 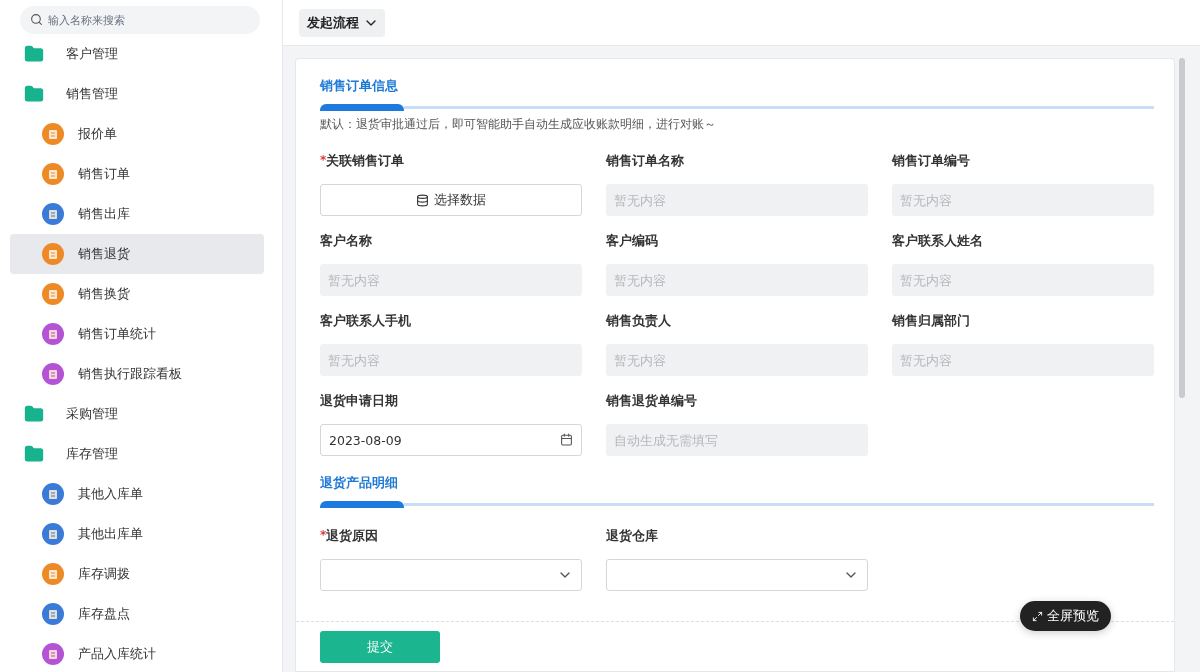 What do you see at coordinates (638, 321) in the screenshot?
I see `field-label: 销售负责人` at bounding box center [638, 321].